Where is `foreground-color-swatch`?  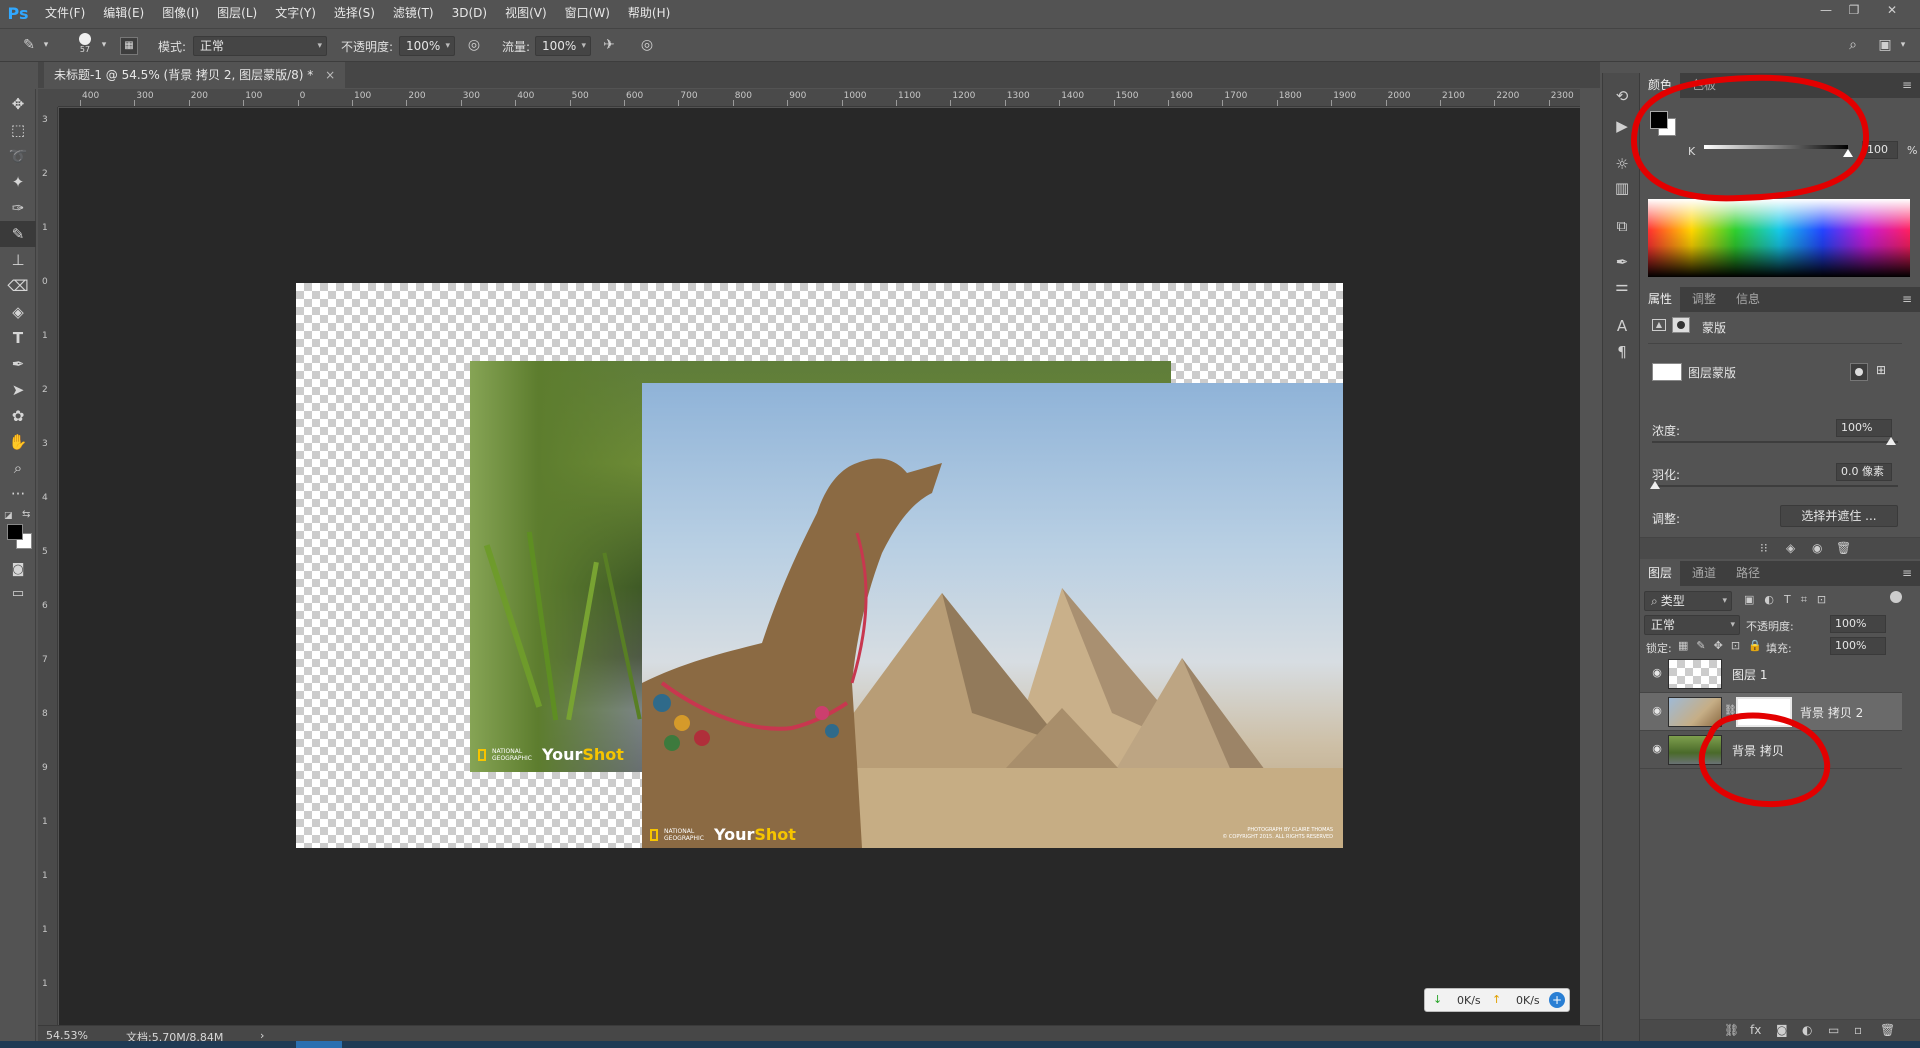
foreground-color-swatch is located at coordinates (15, 532).